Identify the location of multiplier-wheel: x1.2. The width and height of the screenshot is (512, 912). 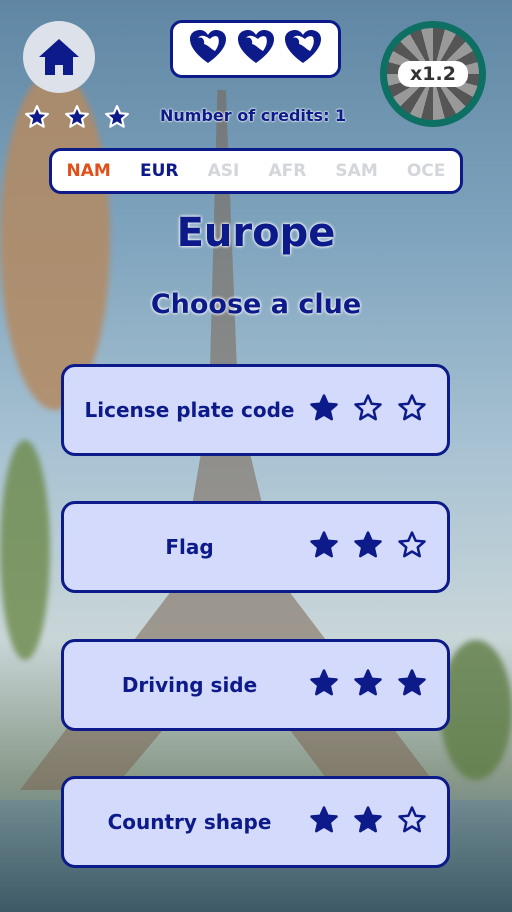
(433, 74).